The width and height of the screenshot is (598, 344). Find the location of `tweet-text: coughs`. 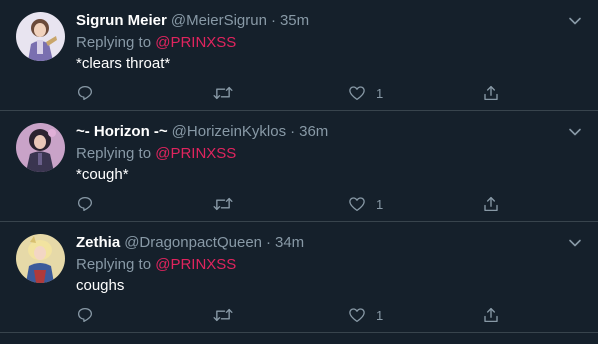

tweet-text: coughs is located at coordinates (100, 285).